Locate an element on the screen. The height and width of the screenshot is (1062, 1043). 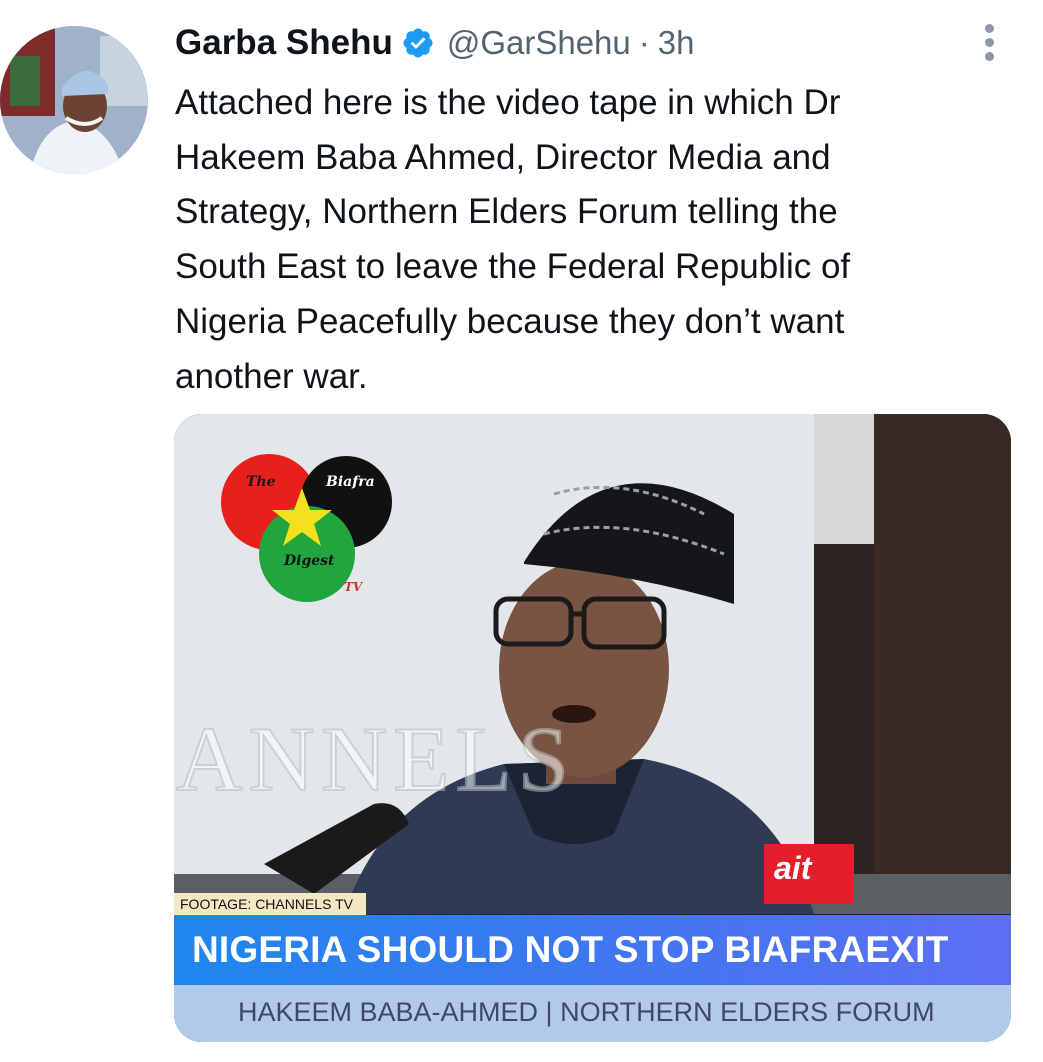
channels-watermark: ANNELS is located at coordinates (375, 759).